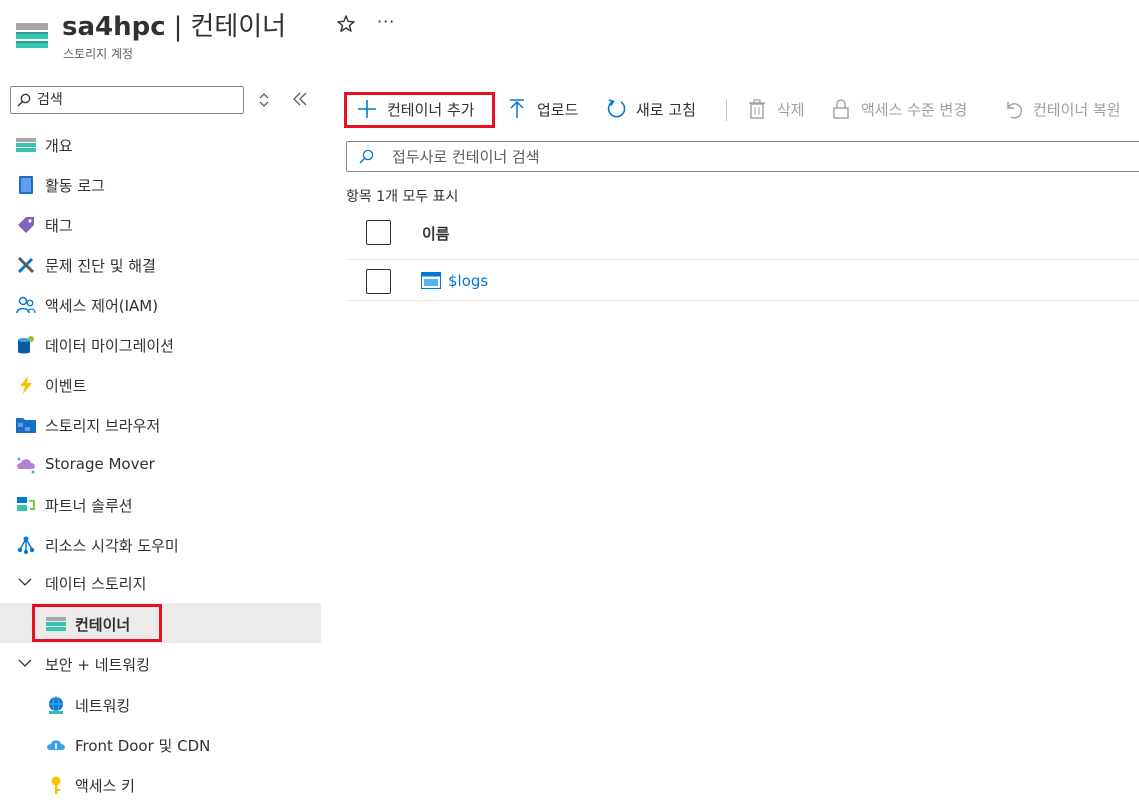  What do you see at coordinates (143, 746) in the screenshot?
I see `sidebar-item-label: Front Door 및 CDN` at bounding box center [143, 746].